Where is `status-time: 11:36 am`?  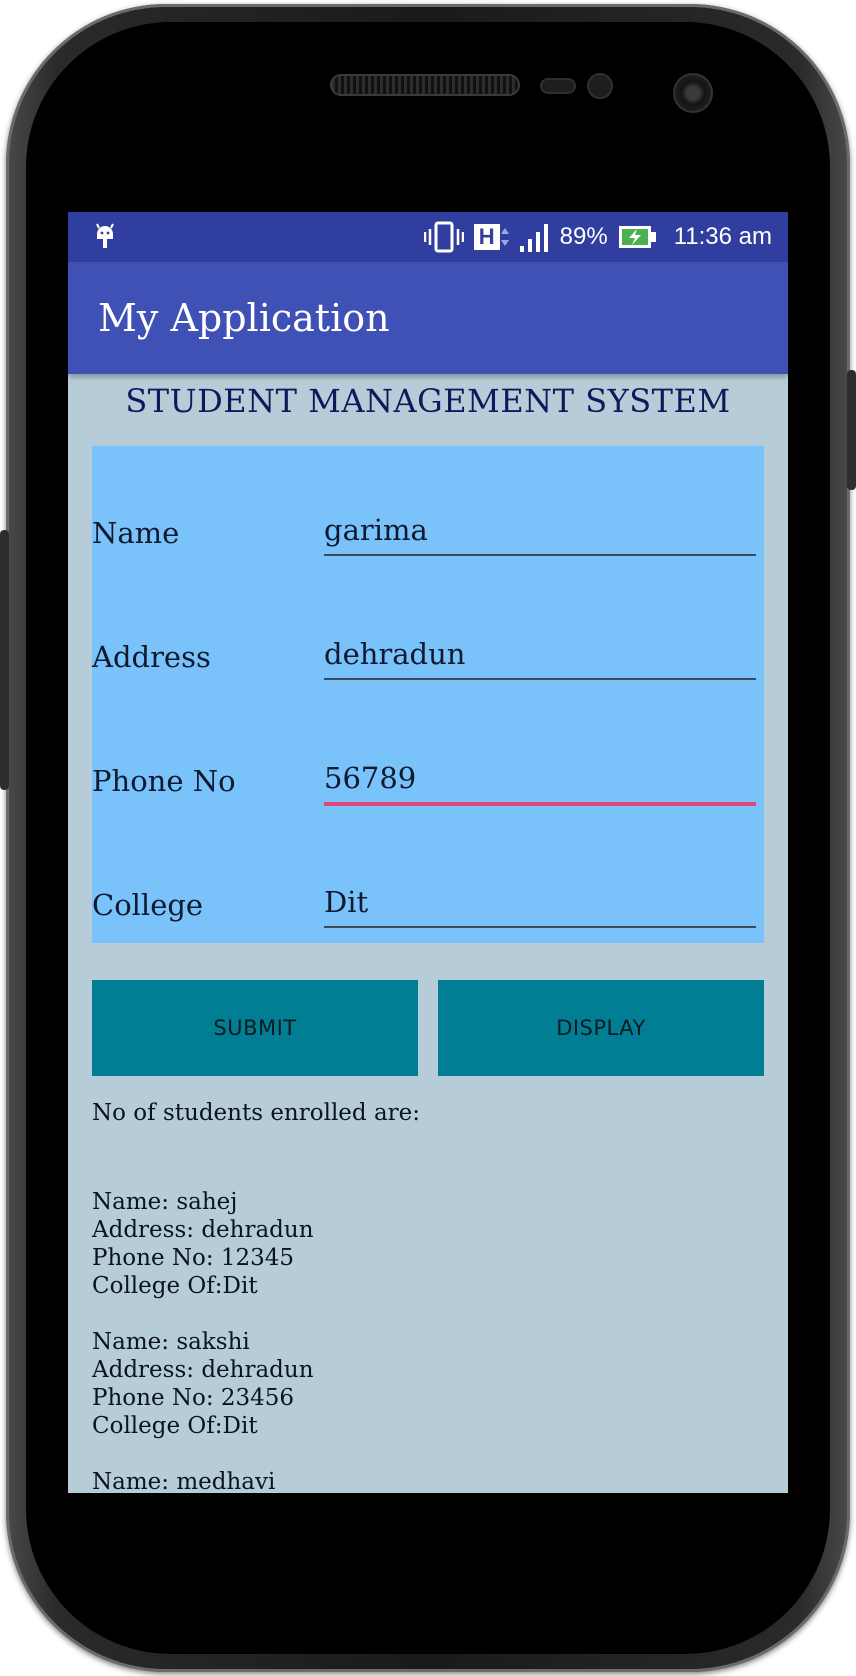 status-time: 11:36 am is located at coordinates (722, 236).